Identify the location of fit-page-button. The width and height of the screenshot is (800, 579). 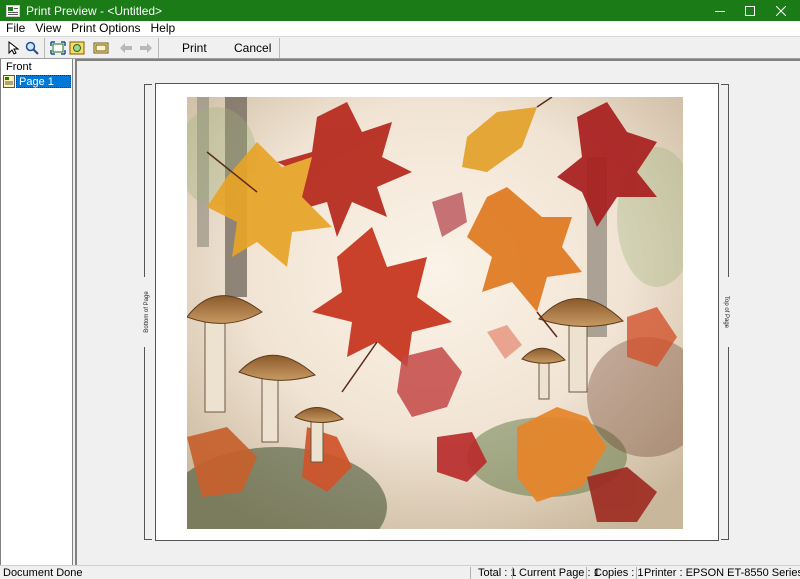
(58, 48).